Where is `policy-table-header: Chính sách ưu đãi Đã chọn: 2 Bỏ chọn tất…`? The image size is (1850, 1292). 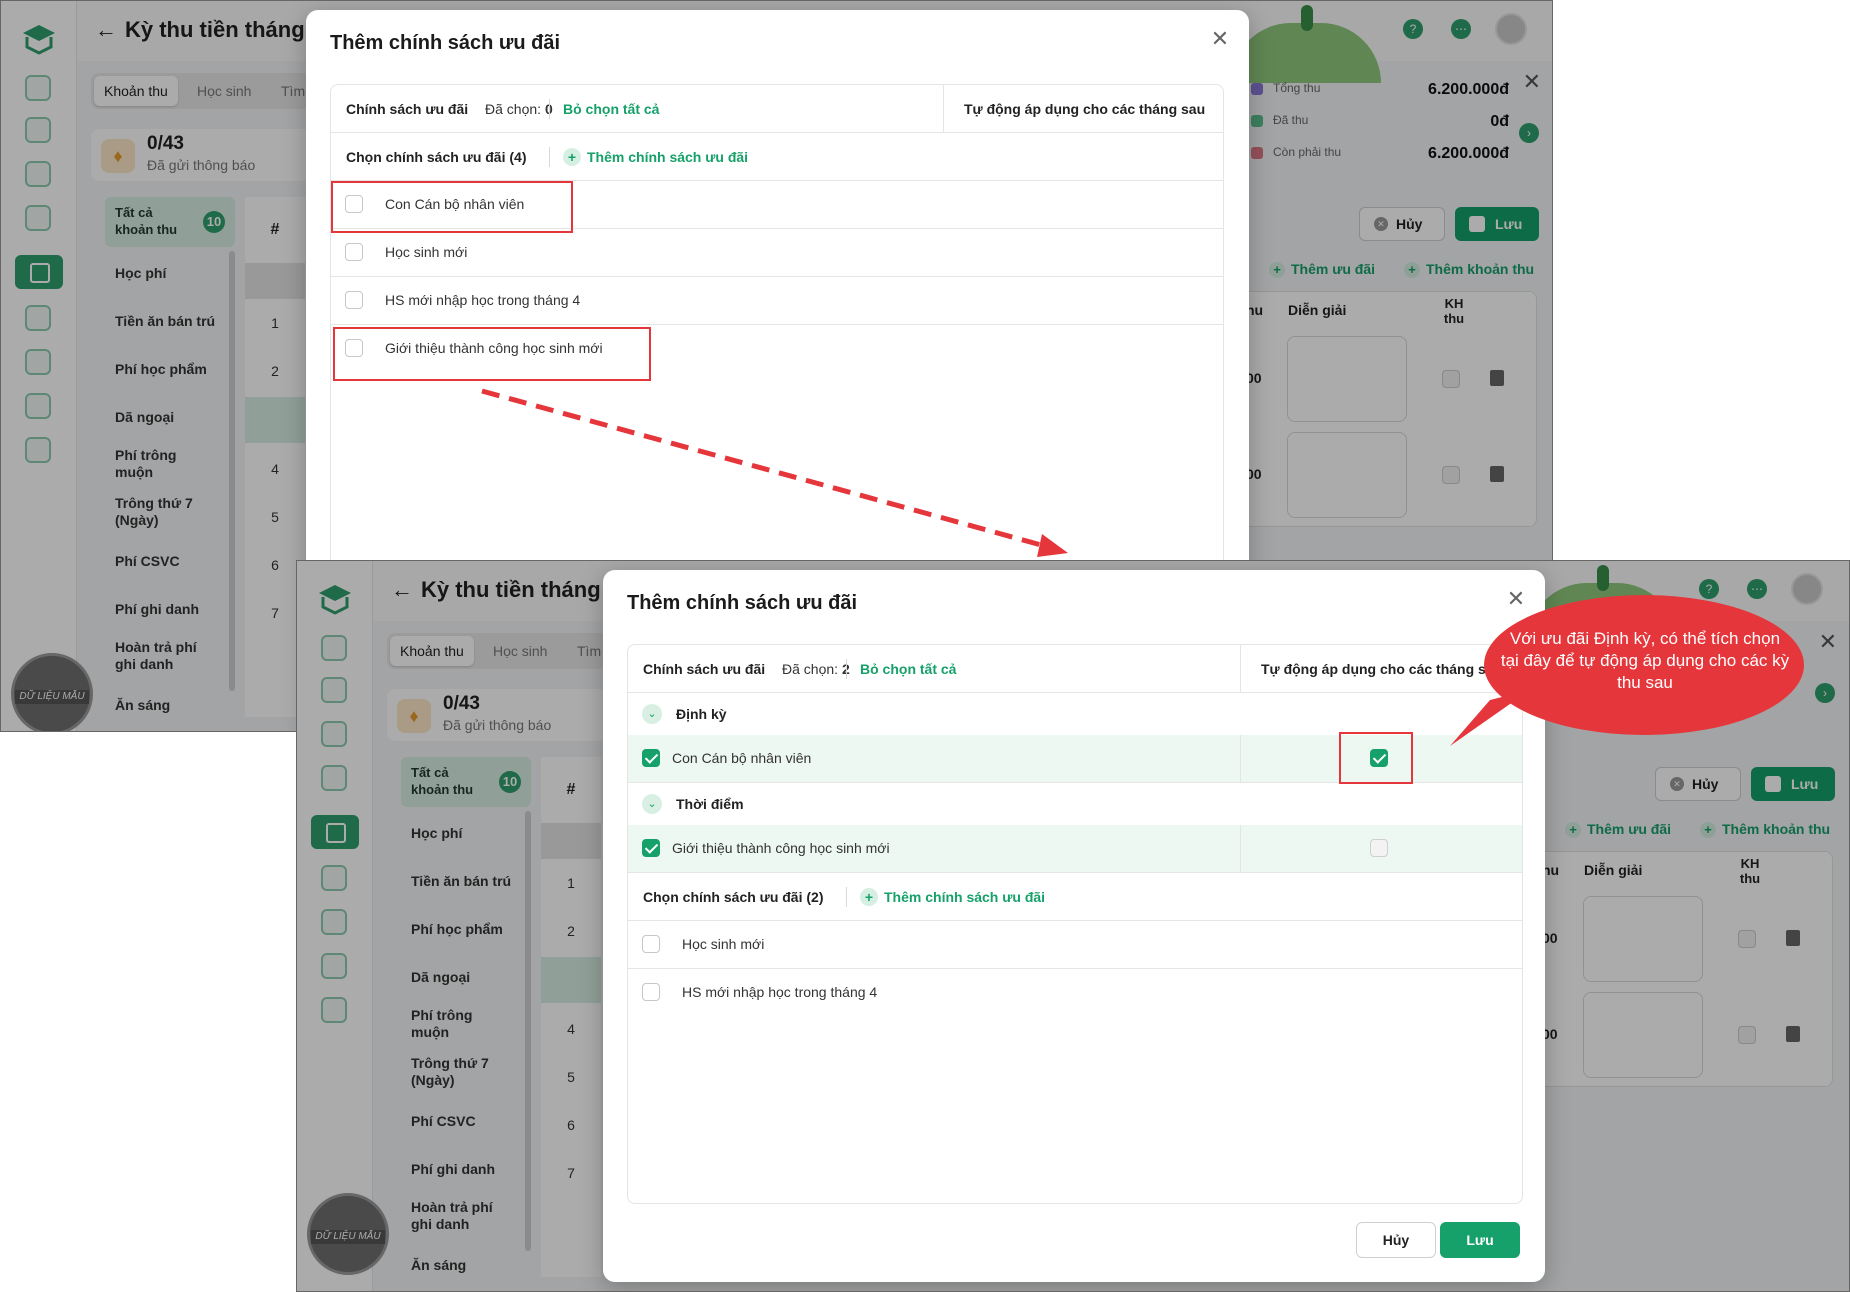 policy-table-header: Chính sách ưu đãi Đã chọn: 2 Bỏ chọn tất… is located at coordinates (1075, 669).